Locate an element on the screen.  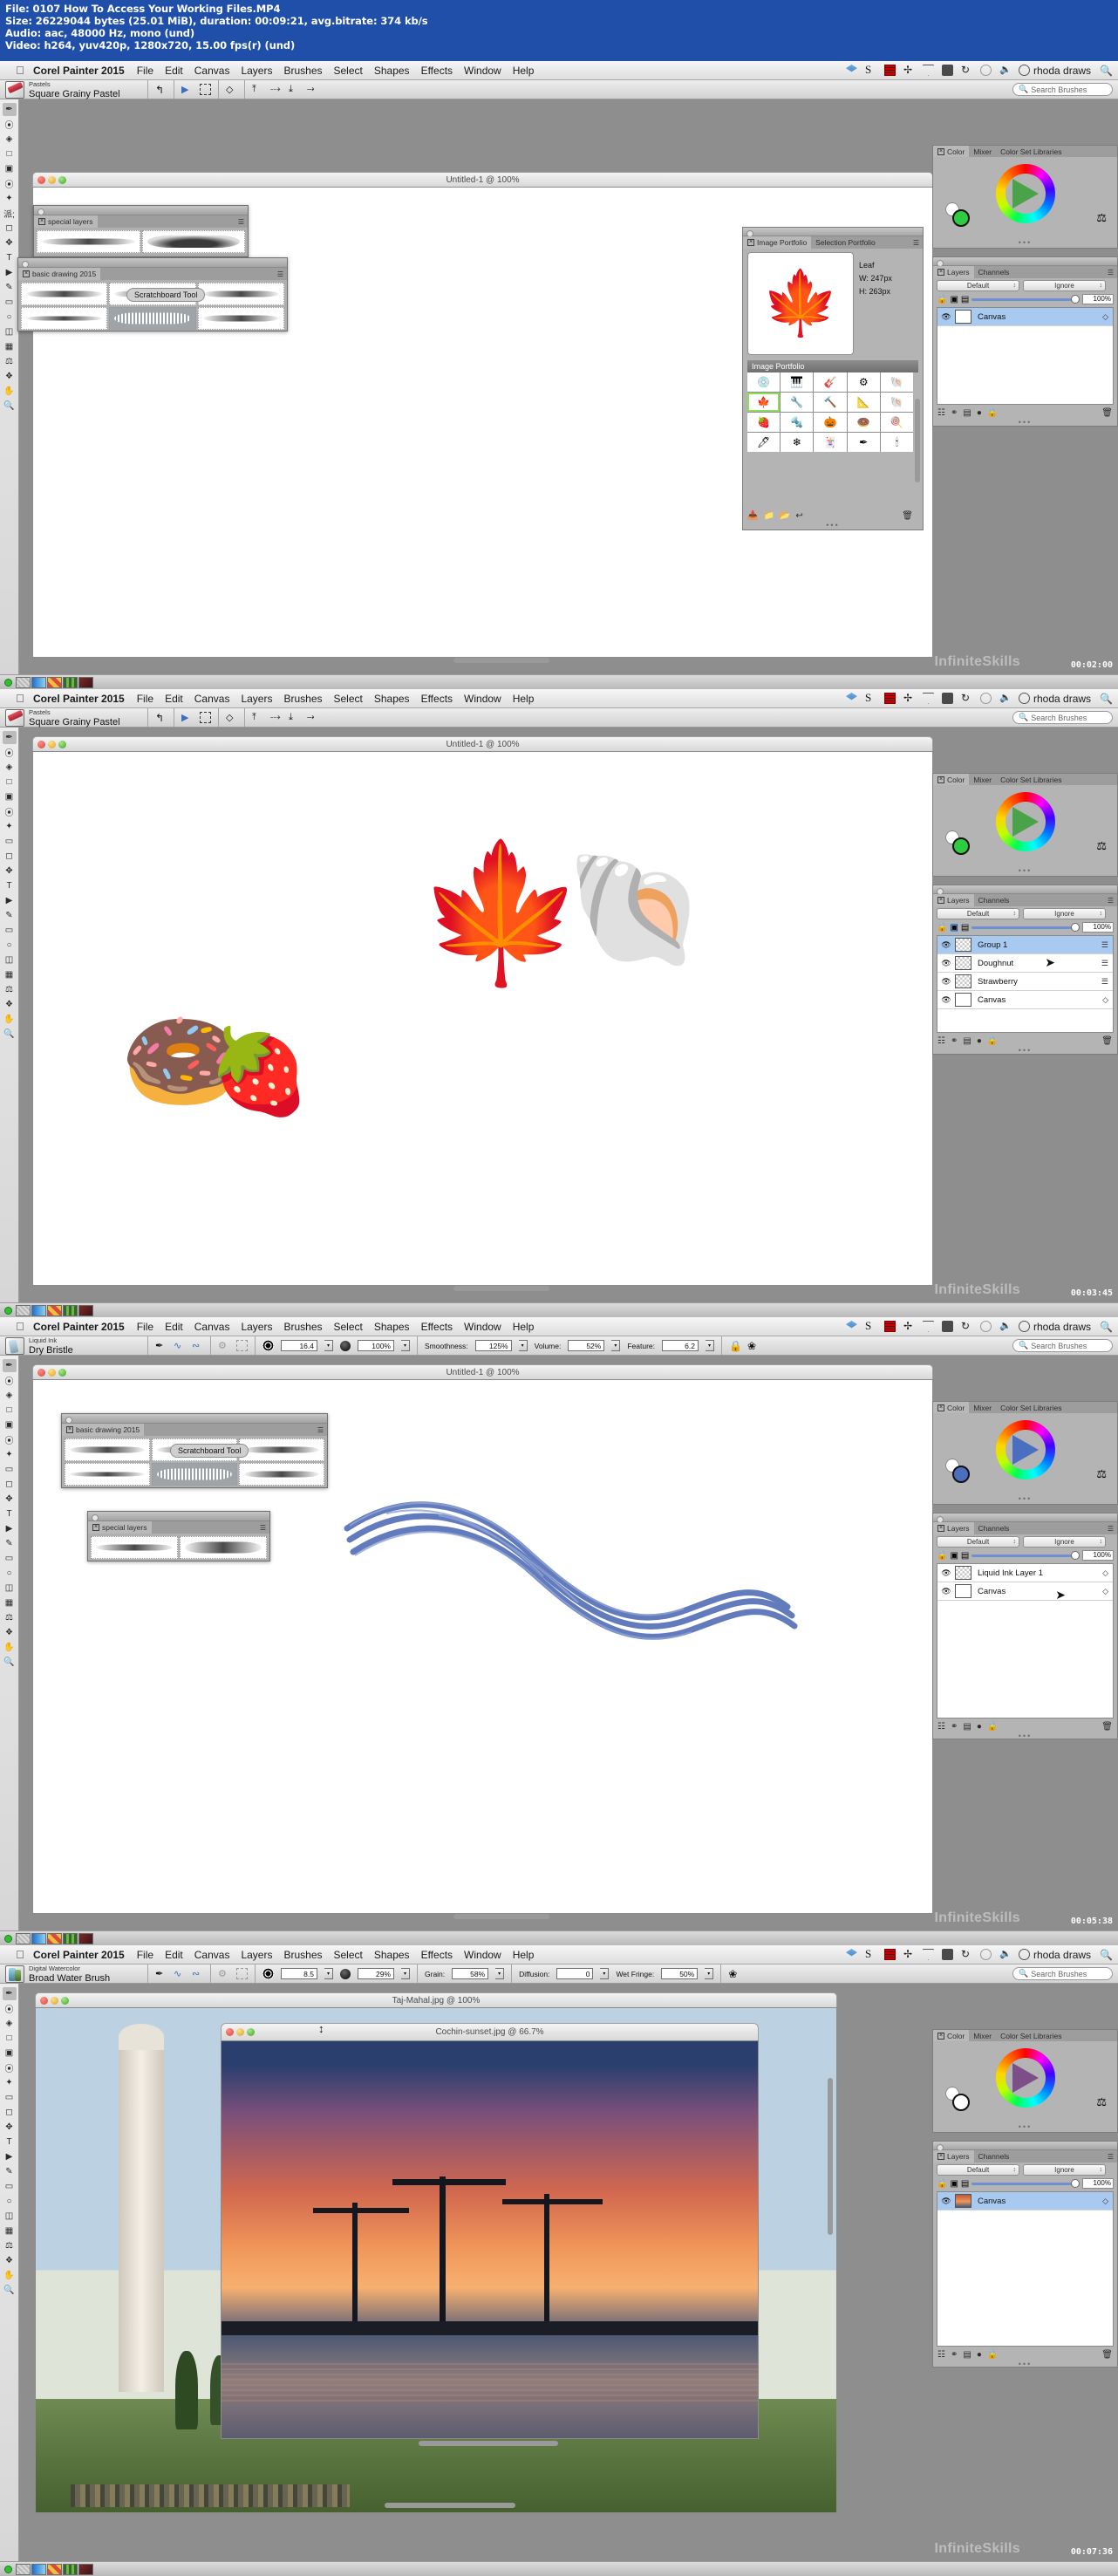
color-tabs-4: × Color Mixer Color Set Libraries is located at coordinates (1025, 2036).